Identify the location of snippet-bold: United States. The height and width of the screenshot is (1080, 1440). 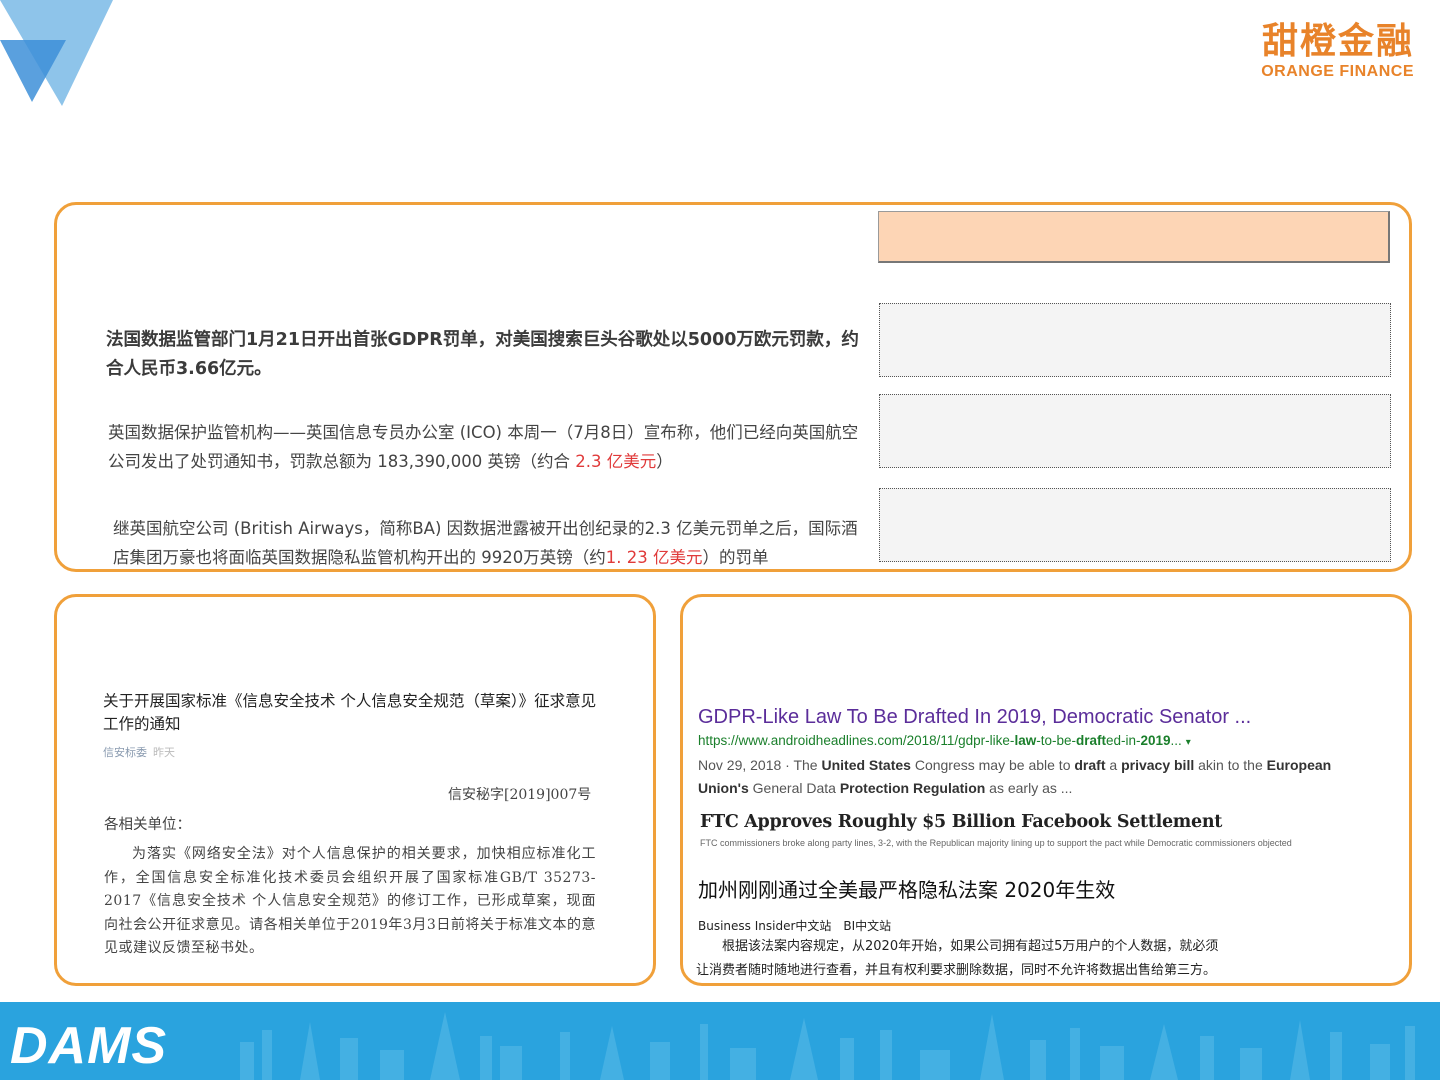
(866, 765).